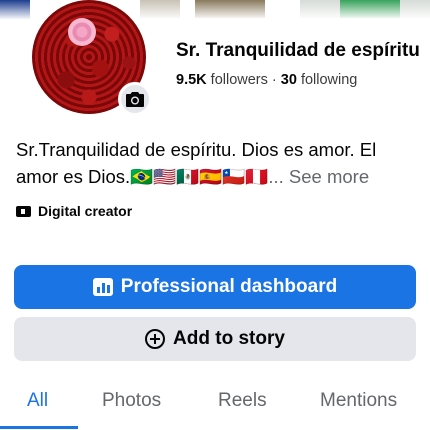 The height and width of the screenshot is (430, 430). What do you see at coordinates (131, 401) in the screenshot?
I see `tab-photos: Photos` at bounding box center [131, 401].